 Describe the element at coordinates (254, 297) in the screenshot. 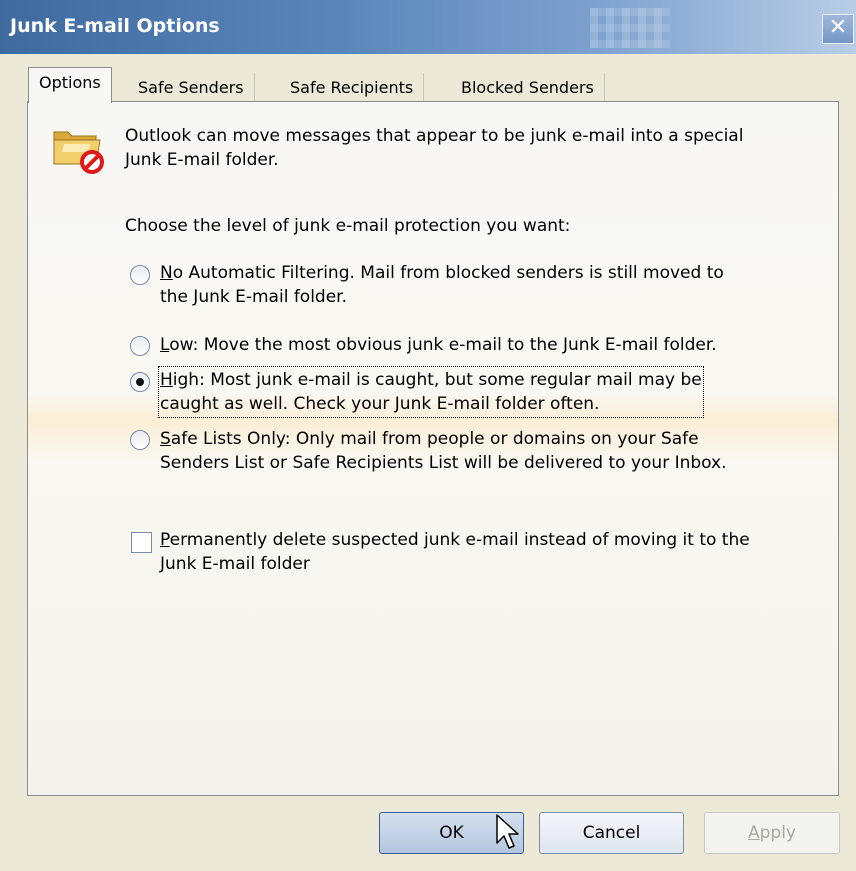

I see `option-line-2: the Junk E-mail folder.` at that location.